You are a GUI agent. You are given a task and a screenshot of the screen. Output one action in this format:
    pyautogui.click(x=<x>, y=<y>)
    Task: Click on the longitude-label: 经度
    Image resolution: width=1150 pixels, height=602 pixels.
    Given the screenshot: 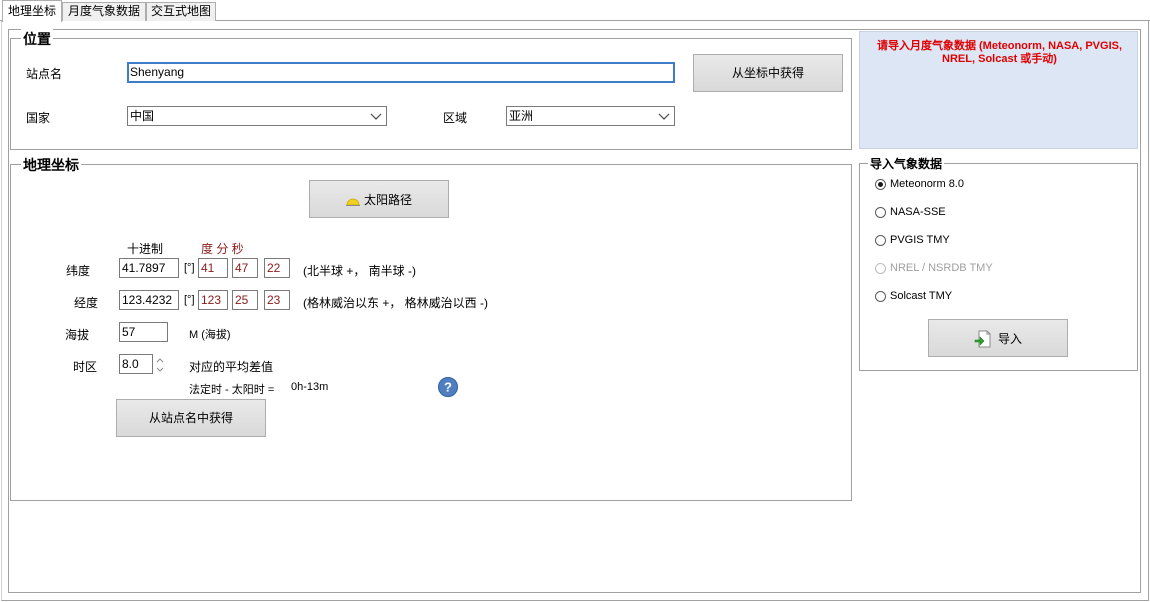 What is the action you would take?
    pyautogui.click(x=86, y=303)
    